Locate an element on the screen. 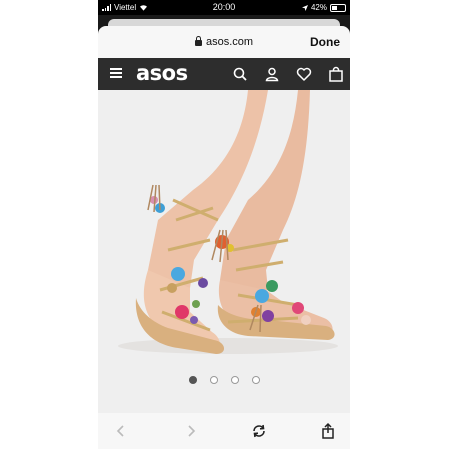  search-icon is located at coordinates (240, 74).